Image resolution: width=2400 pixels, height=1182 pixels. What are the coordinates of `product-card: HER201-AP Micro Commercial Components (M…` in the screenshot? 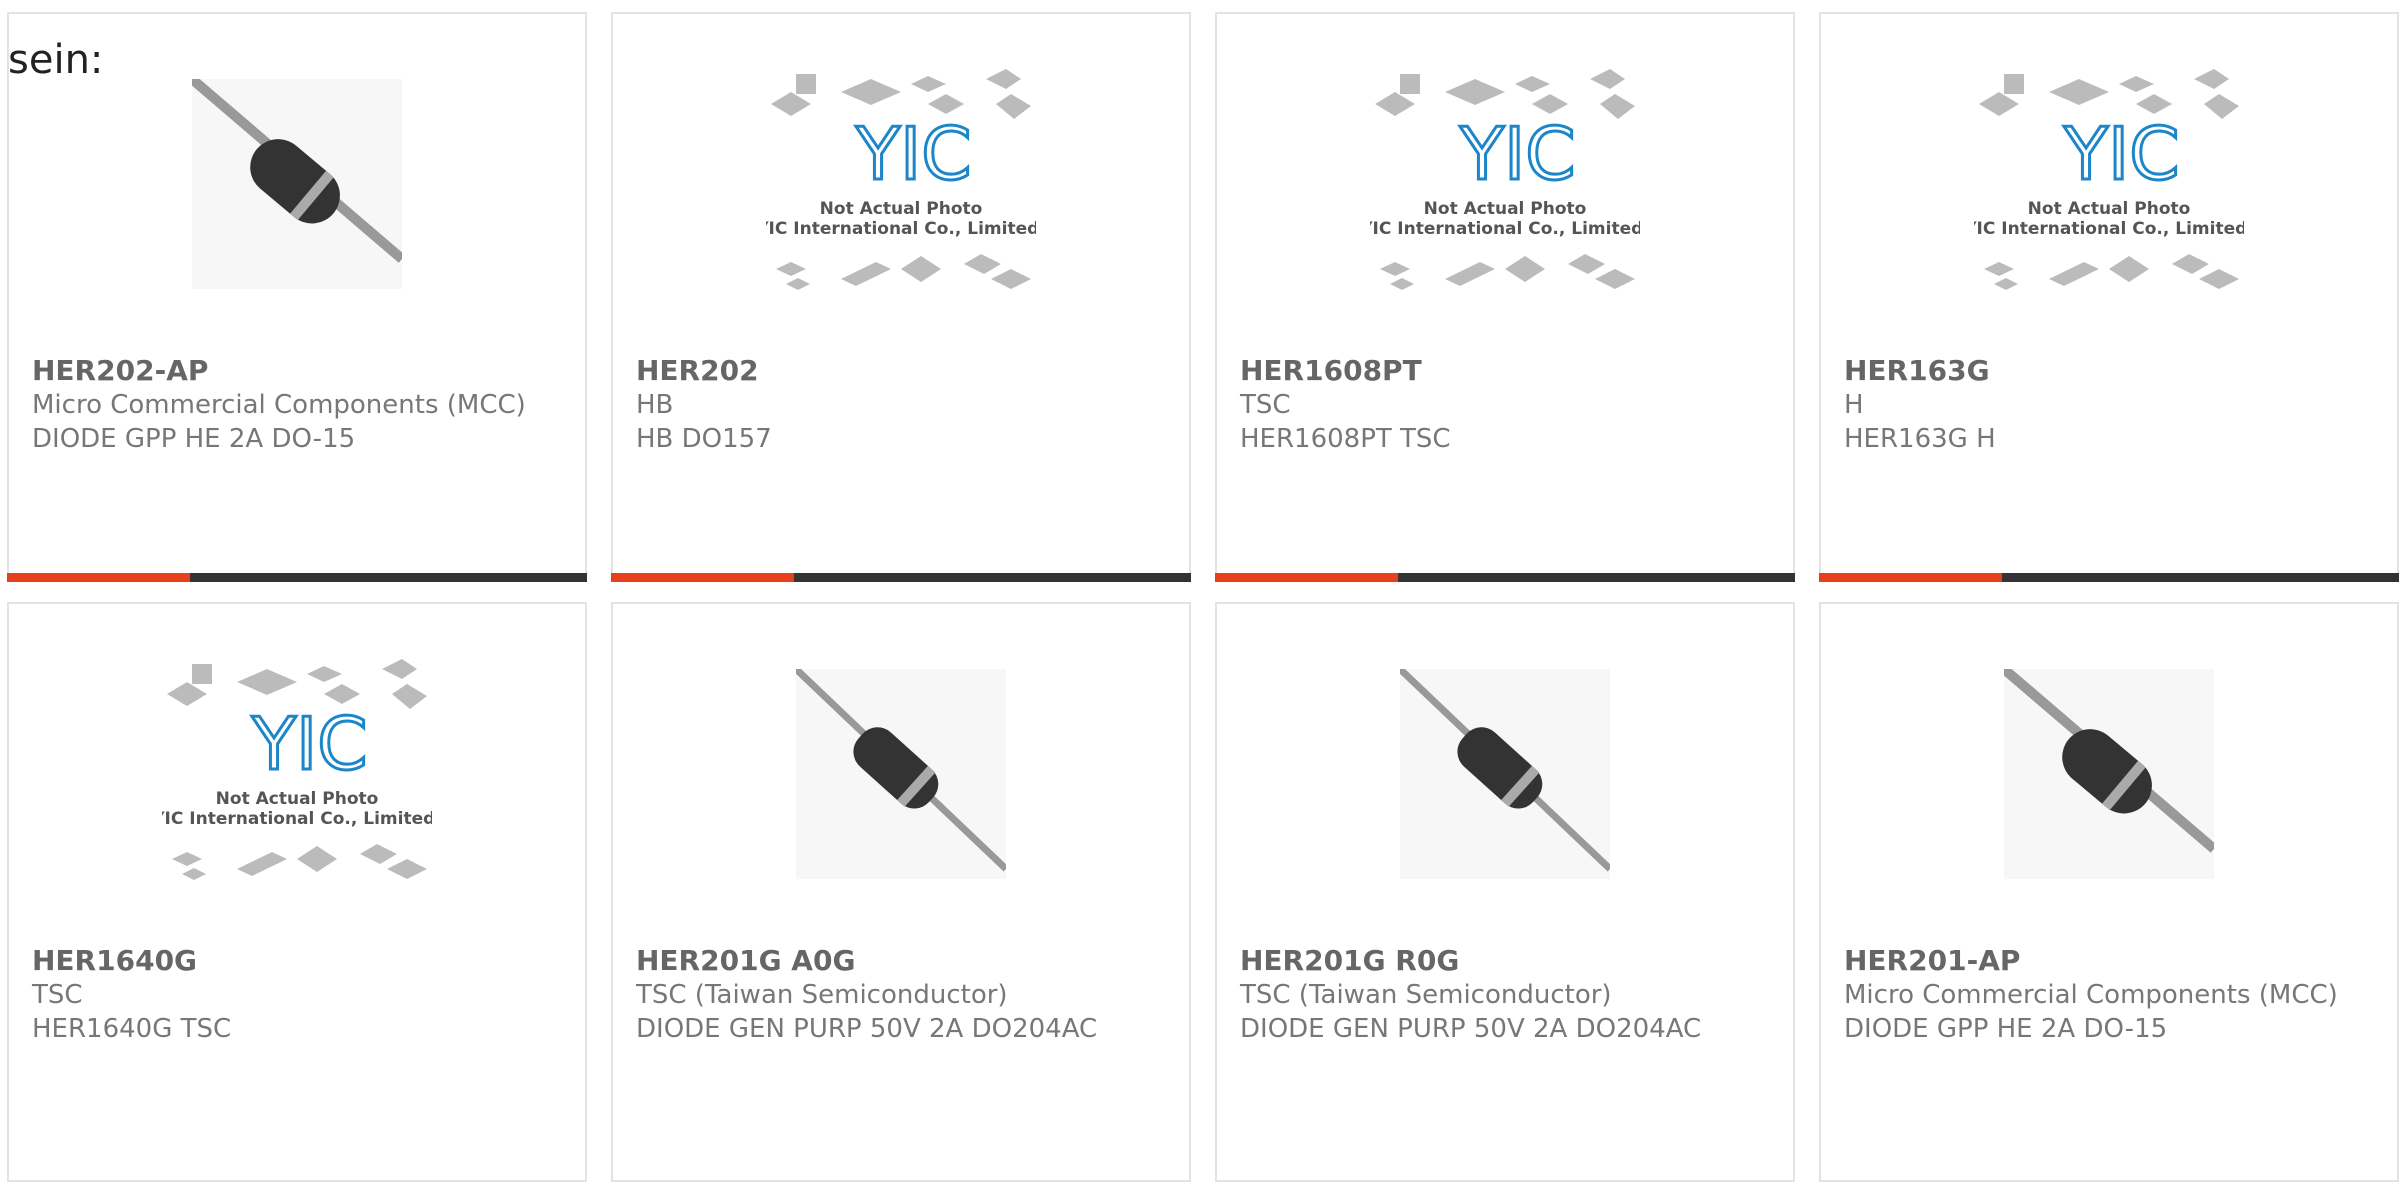 It's located at (2109, 892).